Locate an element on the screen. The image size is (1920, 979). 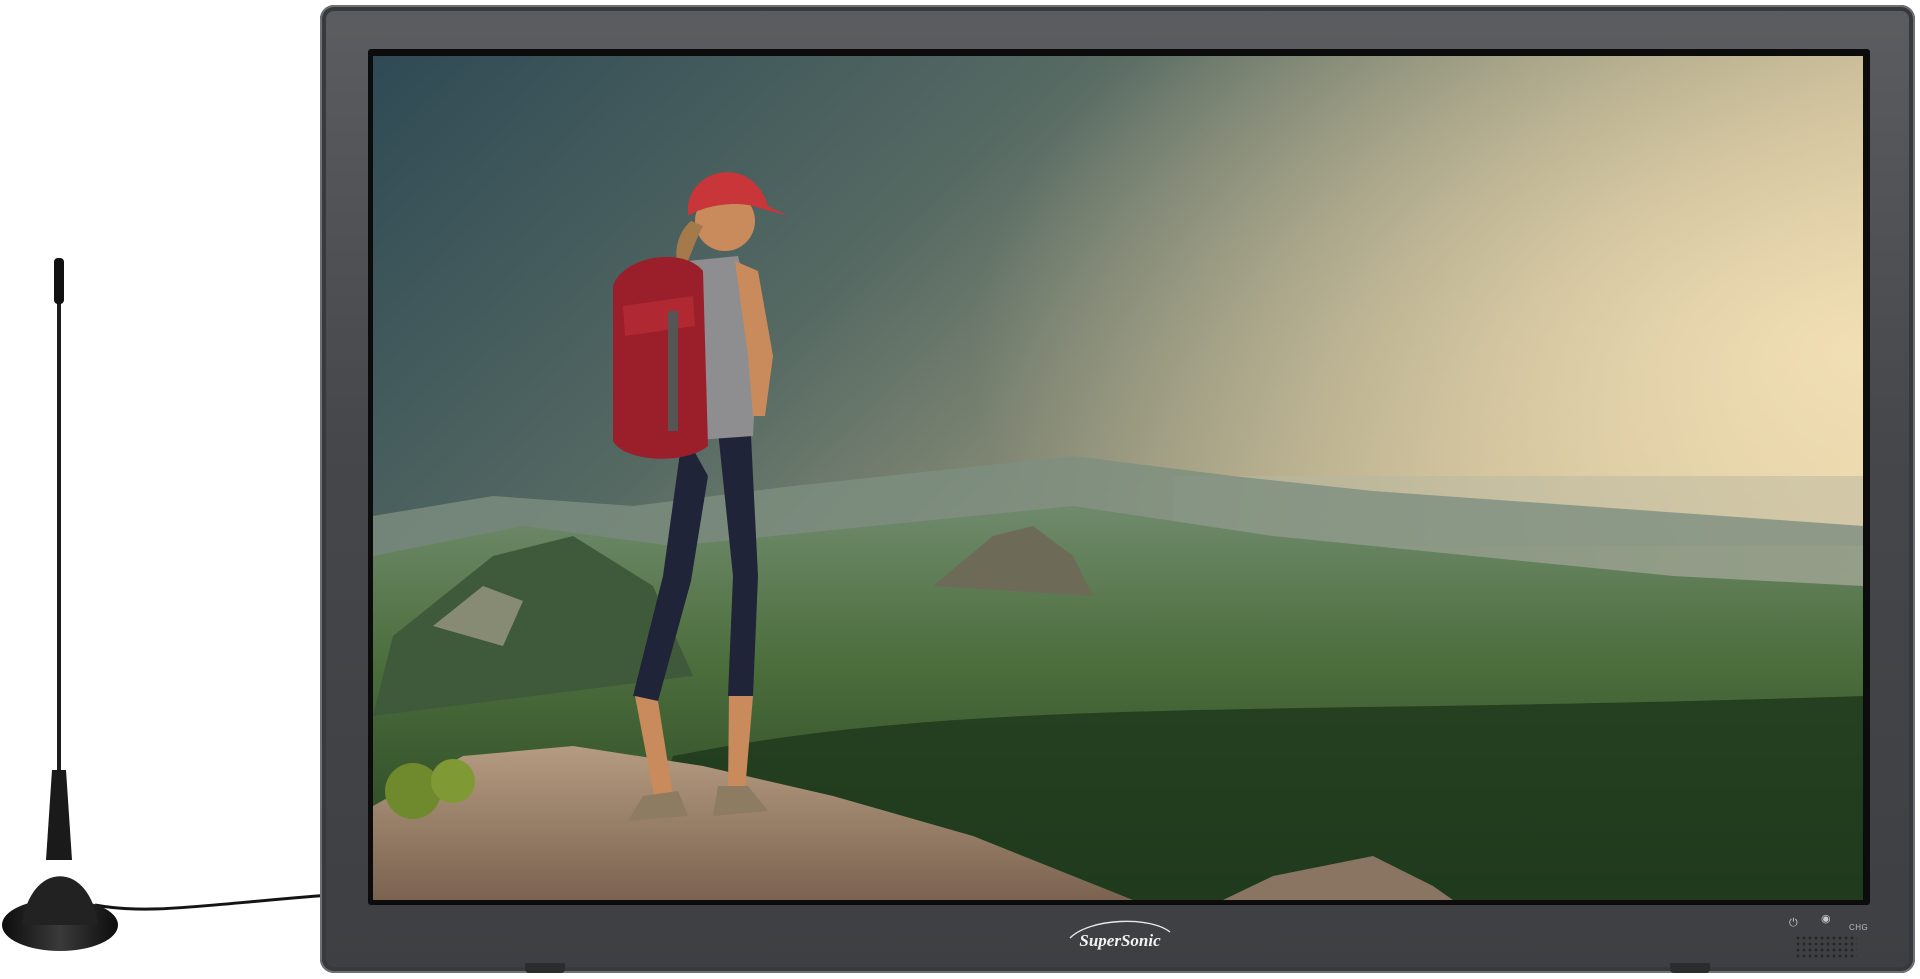
antenna-icon is located at coordinates (166, 604).